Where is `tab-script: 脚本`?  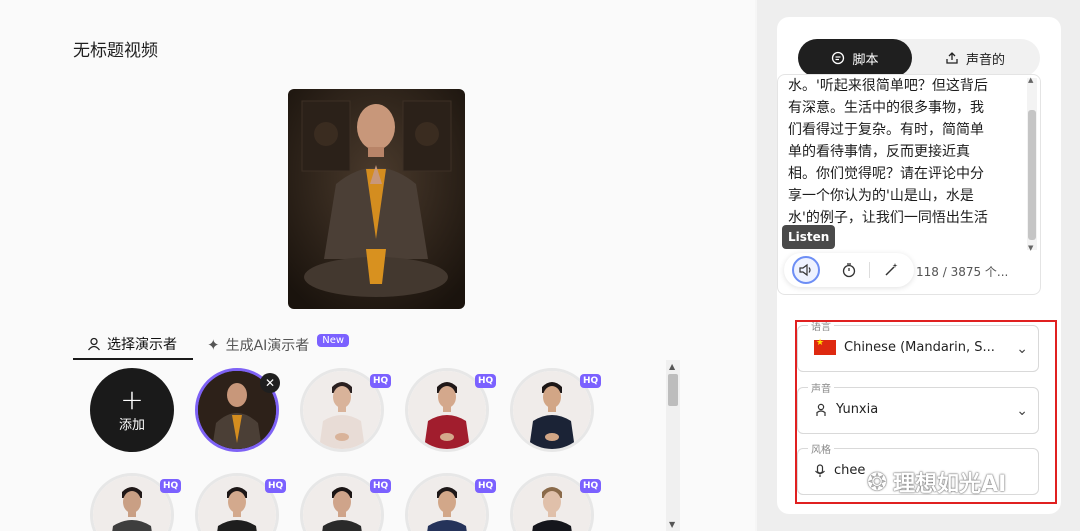 tab-script: 脚本 is located at coordinates (855, 58).